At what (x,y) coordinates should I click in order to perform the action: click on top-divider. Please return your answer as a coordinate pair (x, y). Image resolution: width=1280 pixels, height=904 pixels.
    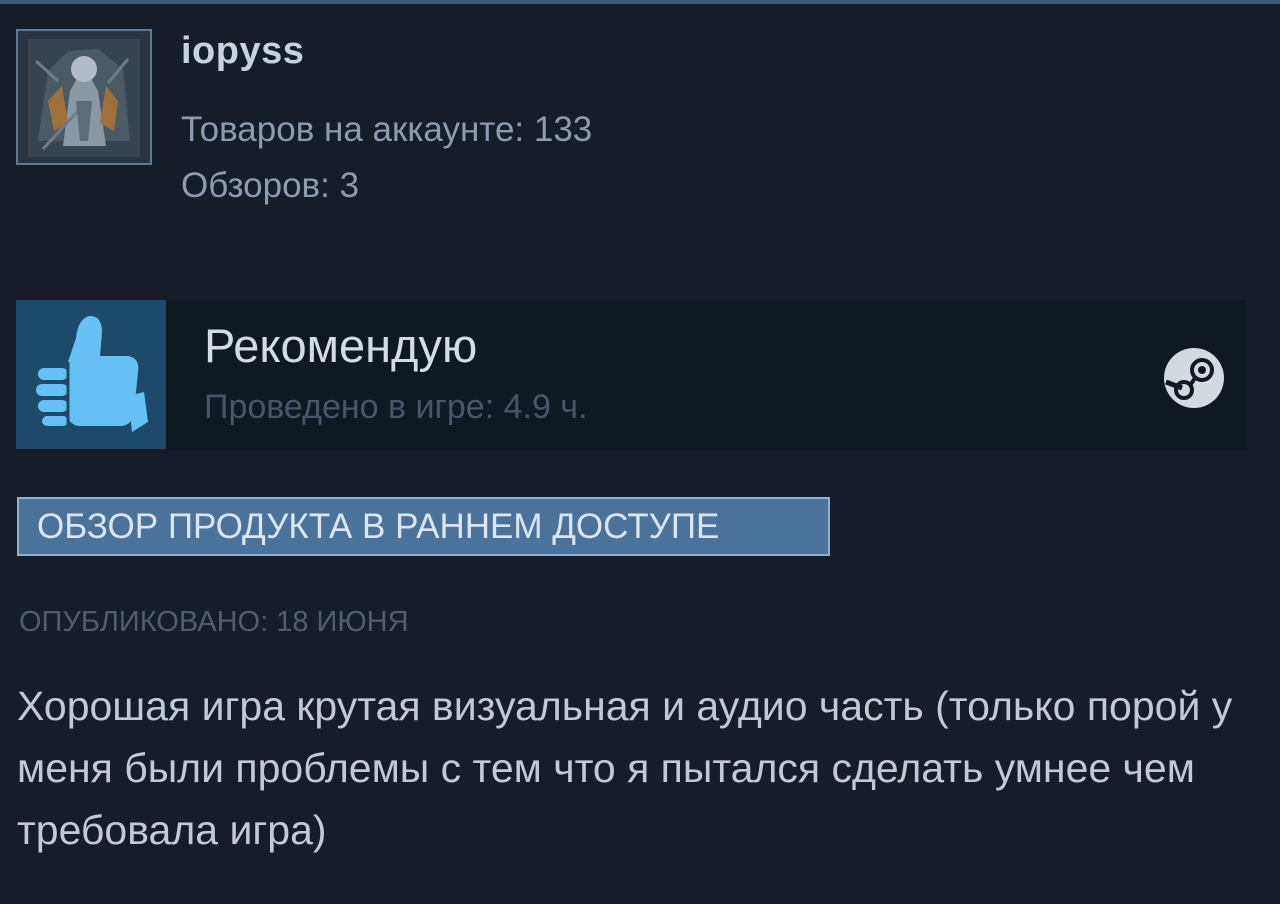
    Looking at the image, I should click on (640, 2).